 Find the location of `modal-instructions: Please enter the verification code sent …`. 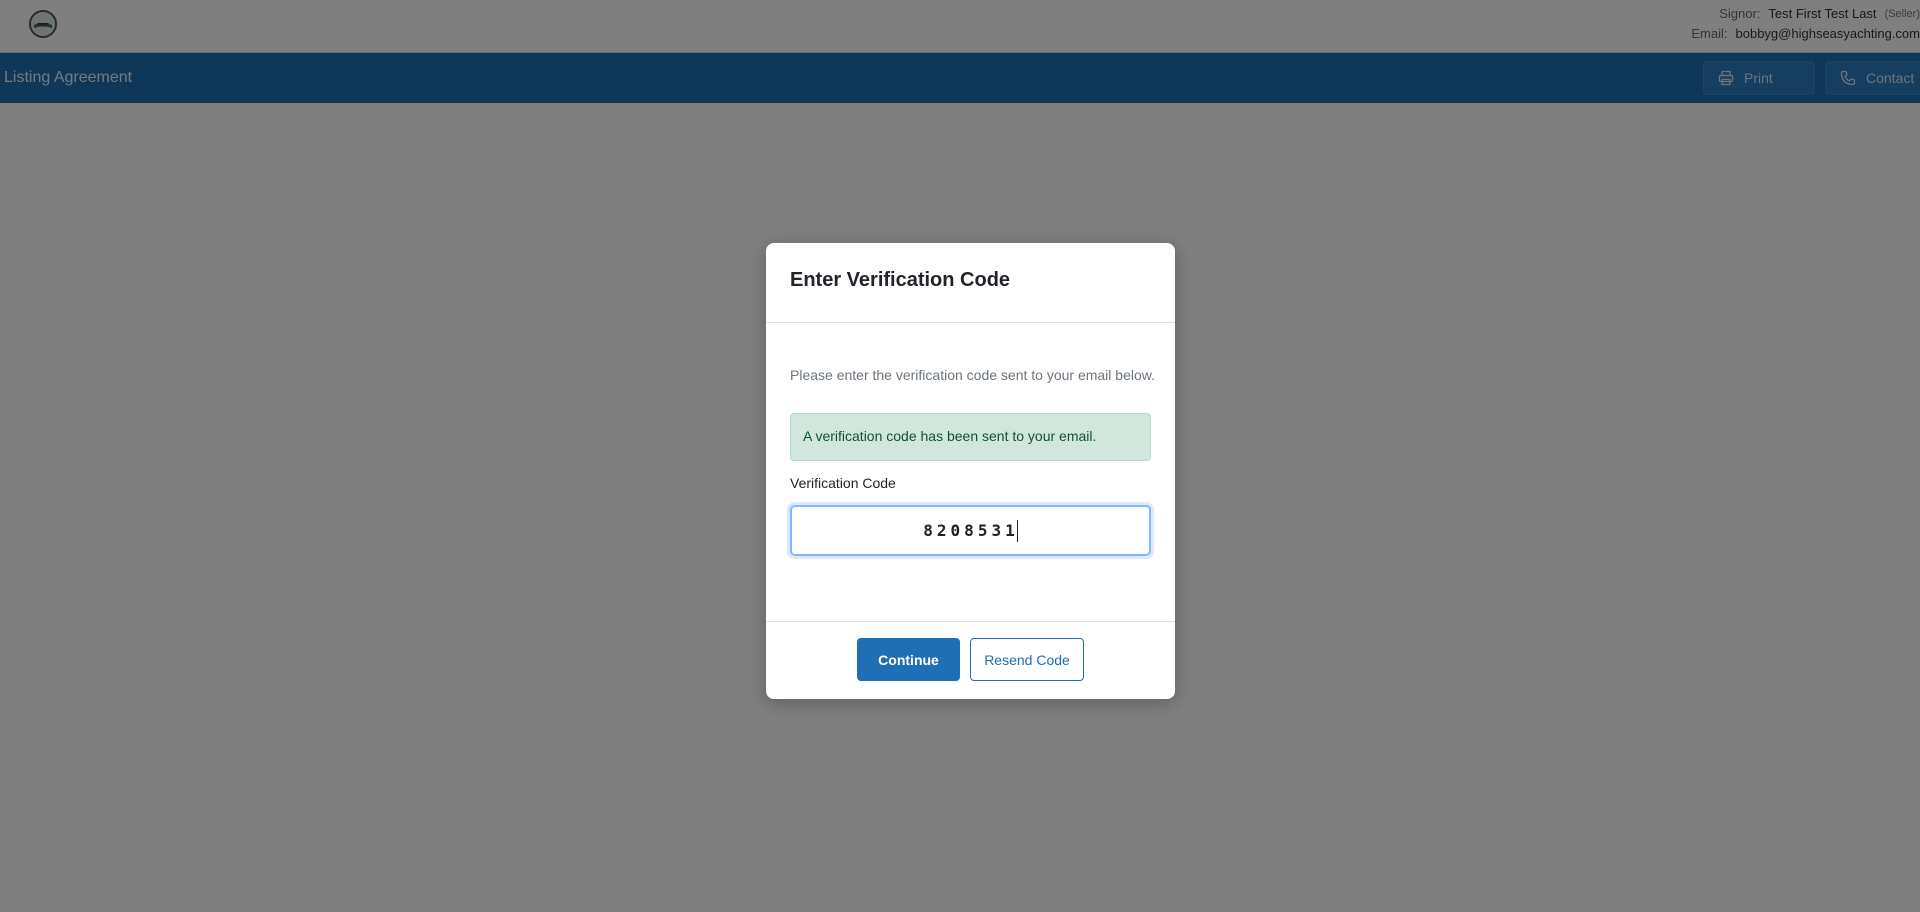

modal-instructions: Please enter the verification code sent … is located at coordinates (972, 375).